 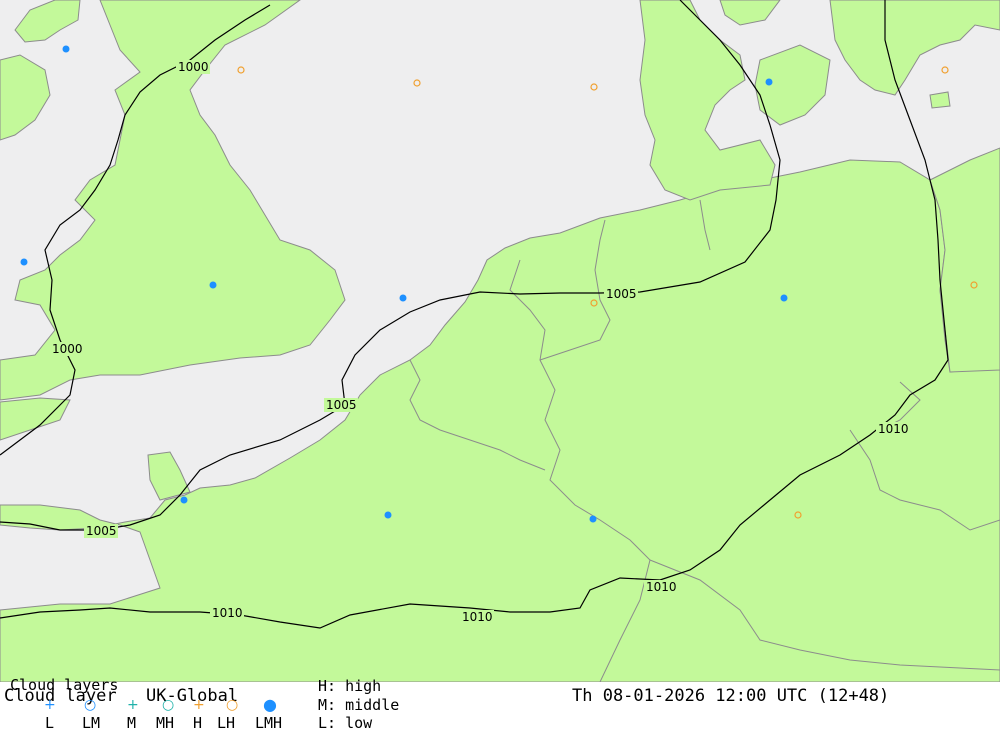 What do you see at coordinates (269, 723) in the screenshot?
I see `legend-code: LMH` at bounding box center [269, 723].